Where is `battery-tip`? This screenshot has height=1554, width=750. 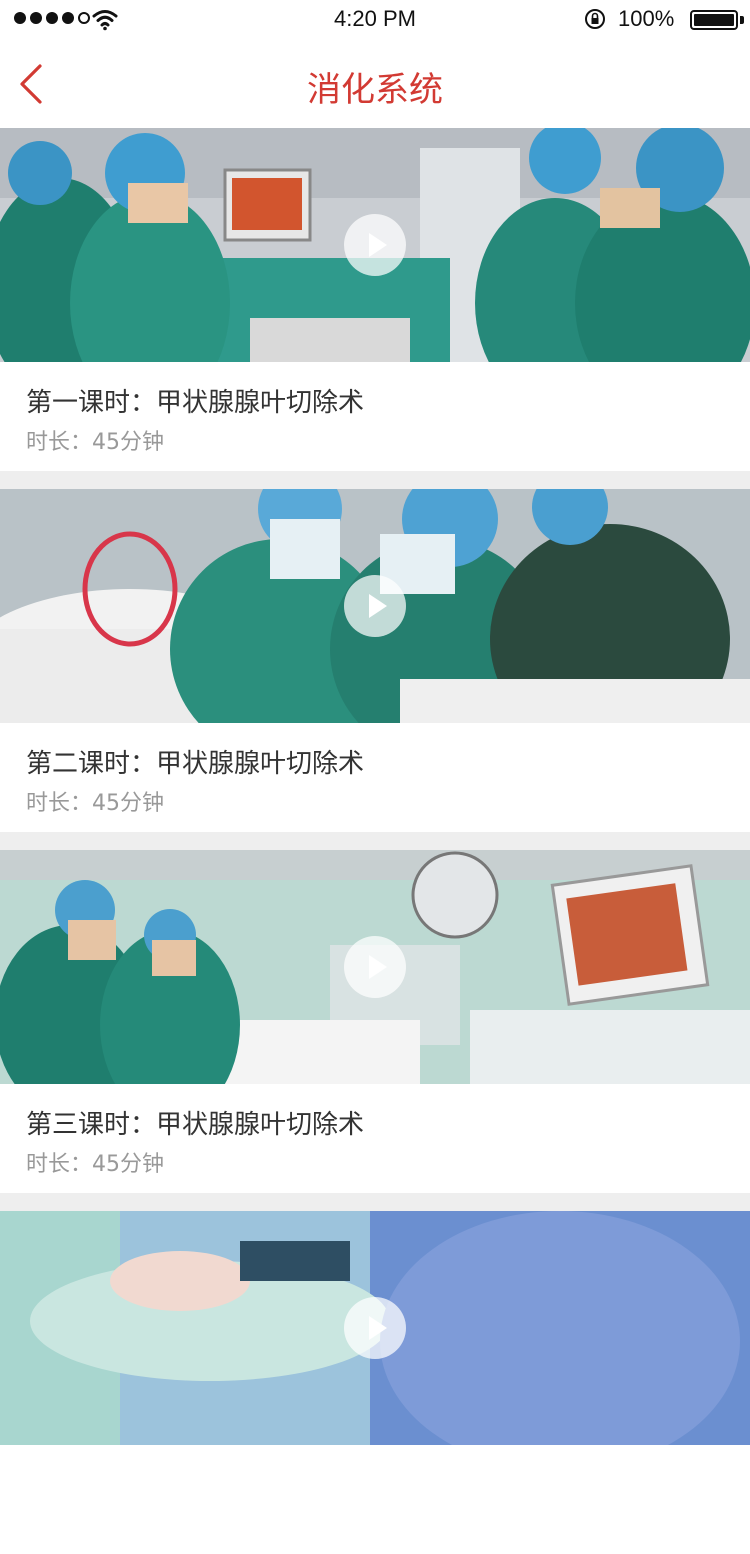
battery-tip is located at coordinates (742, 20).